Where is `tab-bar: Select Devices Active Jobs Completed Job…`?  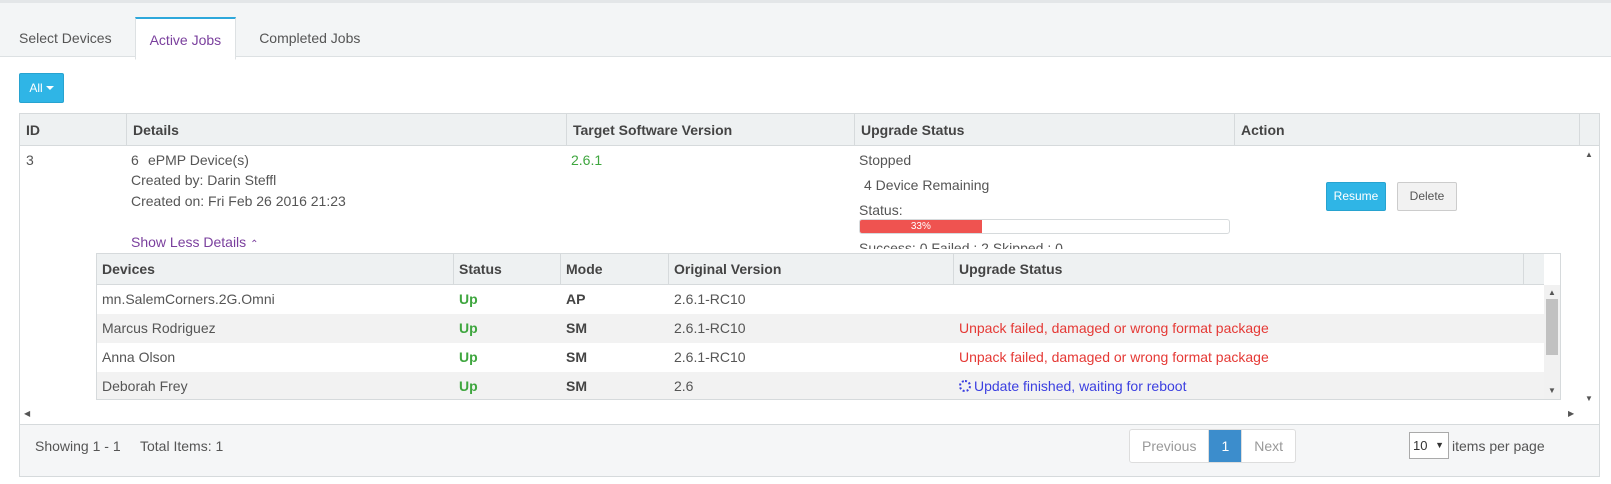
tab-bar: Select Devices Active Jobs Completed Job… is located at coordinates (805, 30).